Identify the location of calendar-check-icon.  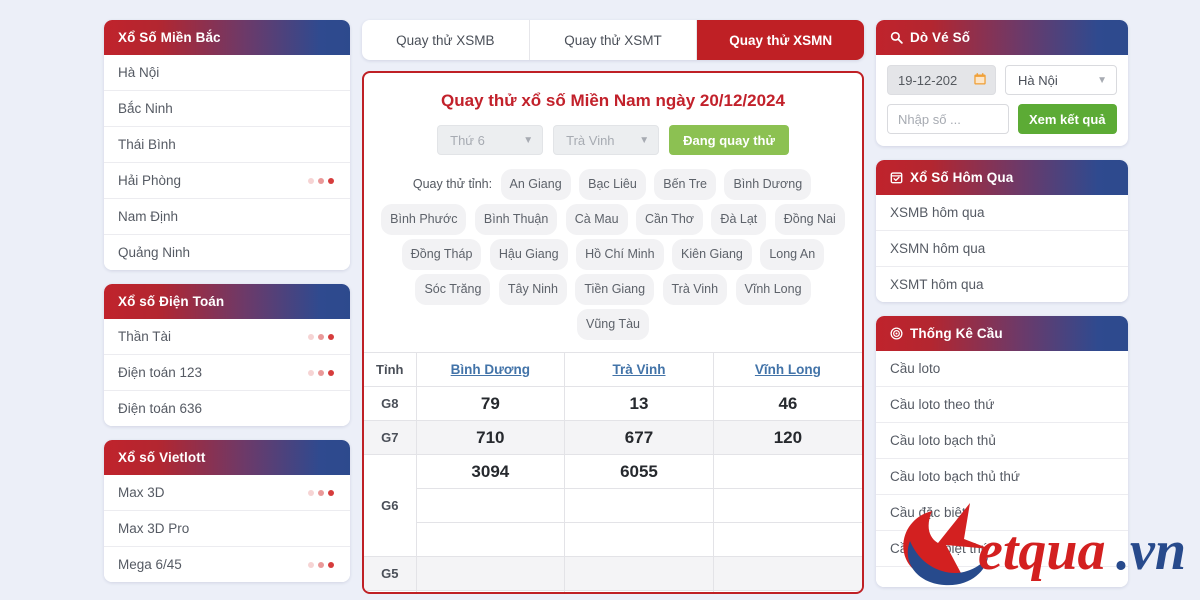
(896, 177).